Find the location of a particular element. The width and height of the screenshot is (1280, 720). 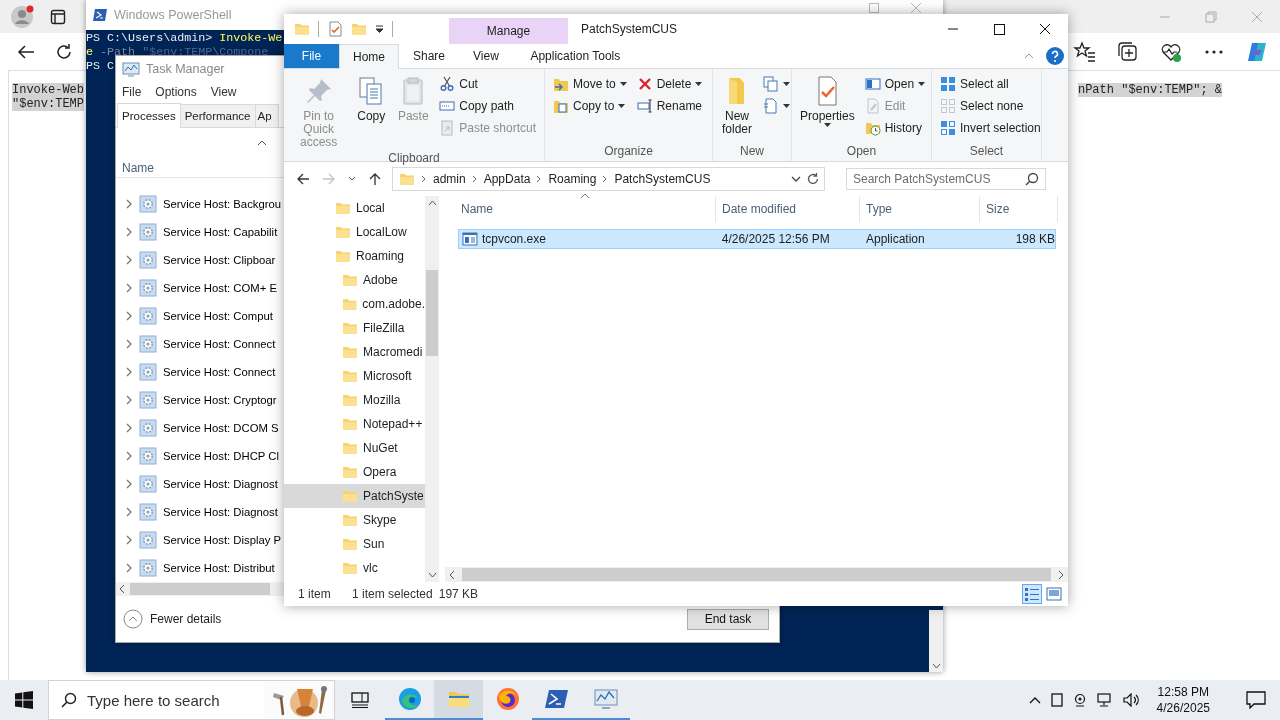

ribbon-tab: View is located at coordinates (486, 56).